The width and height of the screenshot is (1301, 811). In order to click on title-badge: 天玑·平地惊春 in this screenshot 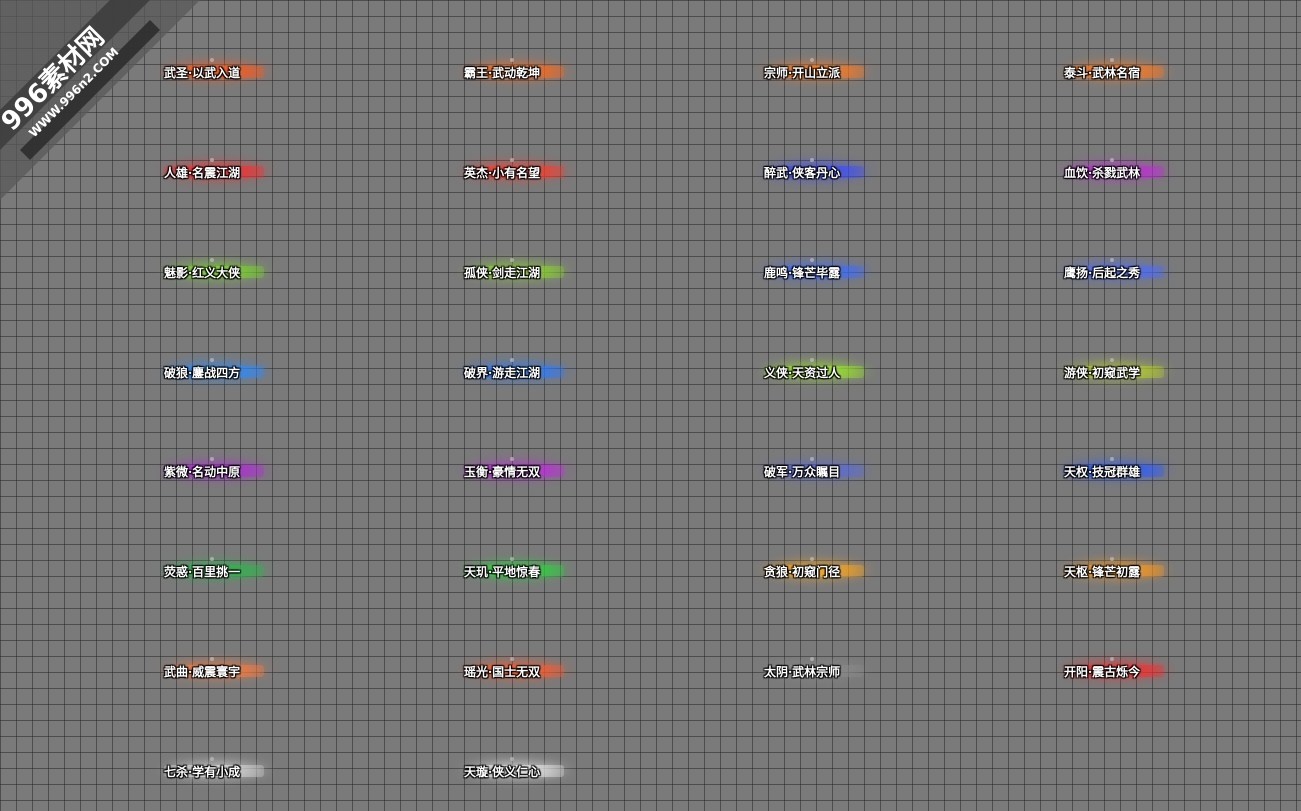, I will do `click(527, 571)`.